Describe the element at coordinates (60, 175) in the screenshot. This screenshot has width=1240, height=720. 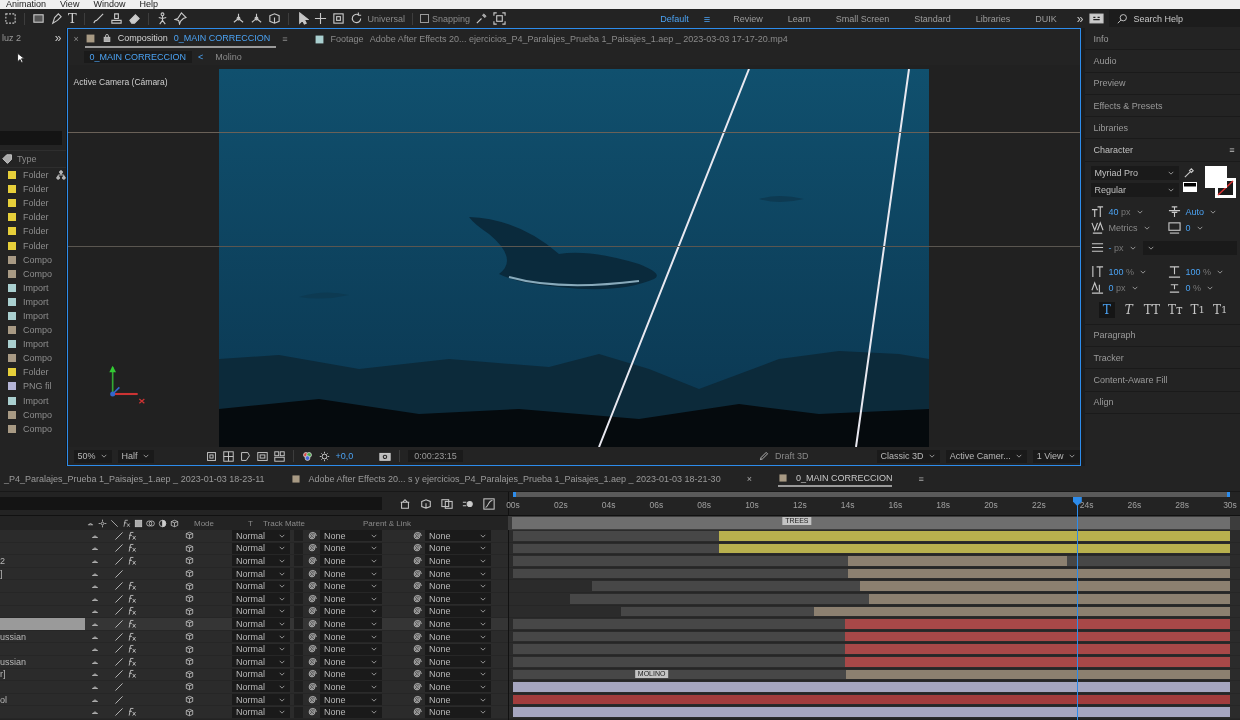
I see `flowchart-icon` at that location.